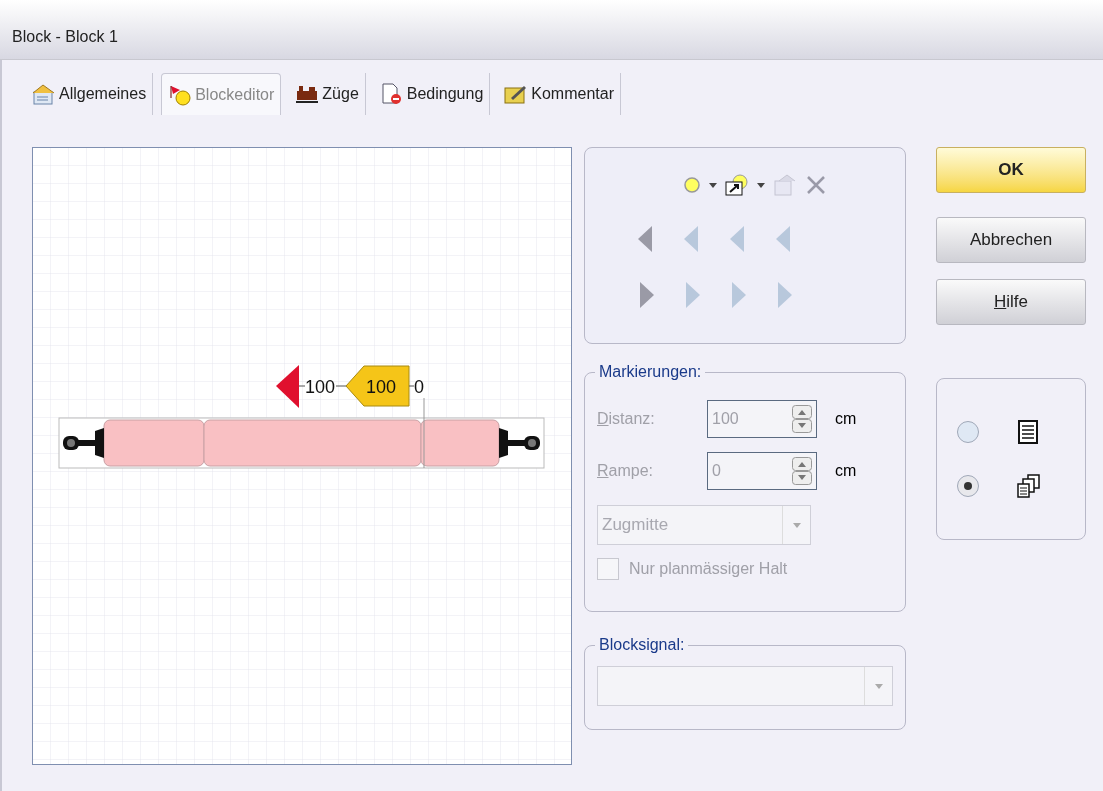 The image size is (1103, 791). Describe the element at coordinates (816, 185) in the screenshot. I see `close-icon` at that location.